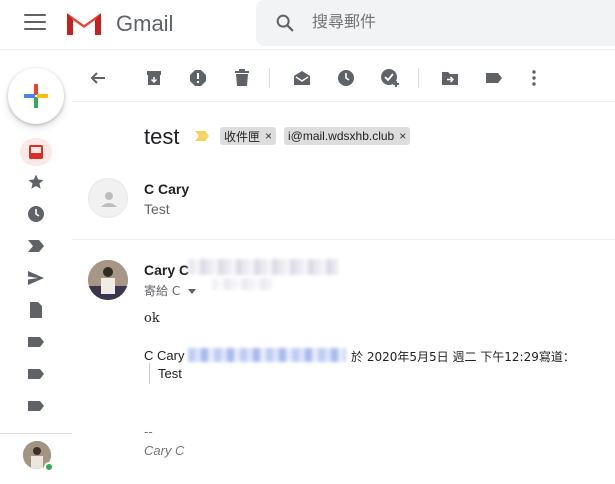 The width and height of the screenshot is (615, 484). I want to click on more-vert-icon, so click(534, 78).